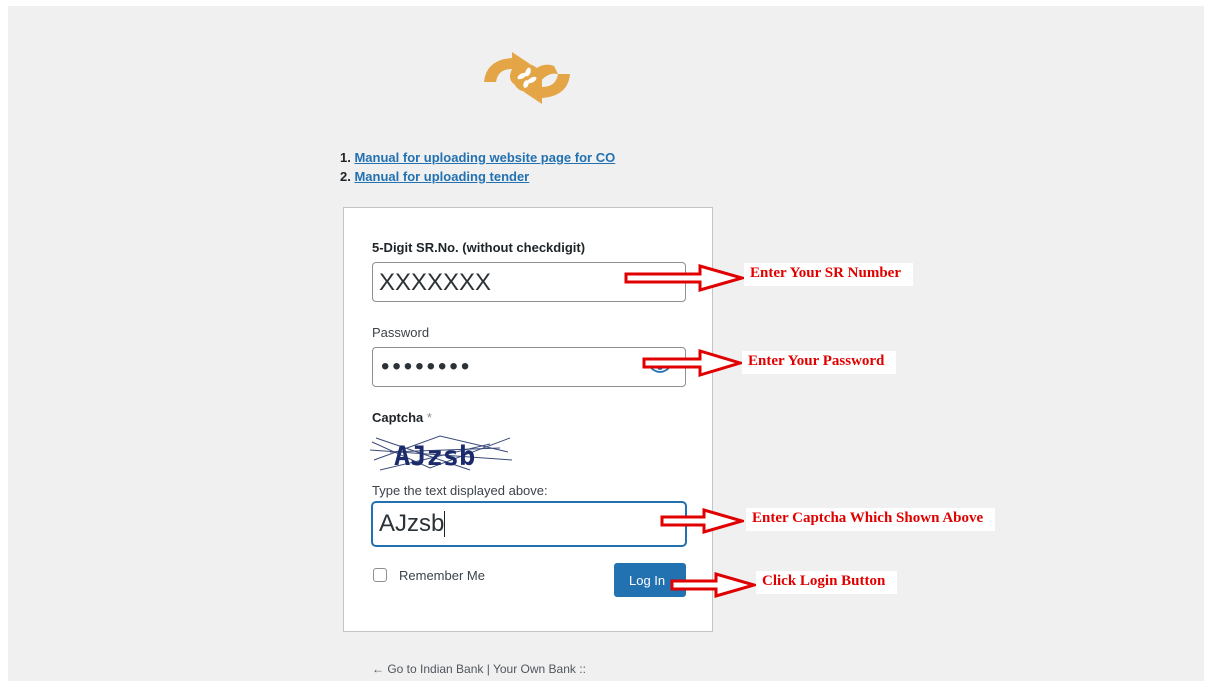  What do you see at coordinates (529, 524) in the screenshot?
I see `captcha-input: AJzsb` at bounding box center [529, 524].